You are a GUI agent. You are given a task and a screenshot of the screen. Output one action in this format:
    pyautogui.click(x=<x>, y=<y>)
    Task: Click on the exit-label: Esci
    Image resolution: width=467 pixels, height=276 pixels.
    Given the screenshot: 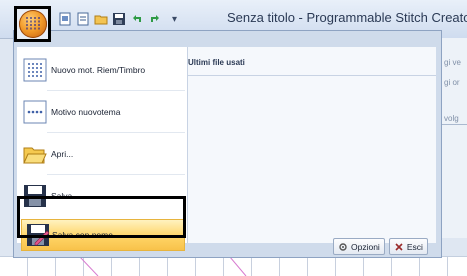 What is the action you would take?
    pyautogui.click(x=414, y=246)
    